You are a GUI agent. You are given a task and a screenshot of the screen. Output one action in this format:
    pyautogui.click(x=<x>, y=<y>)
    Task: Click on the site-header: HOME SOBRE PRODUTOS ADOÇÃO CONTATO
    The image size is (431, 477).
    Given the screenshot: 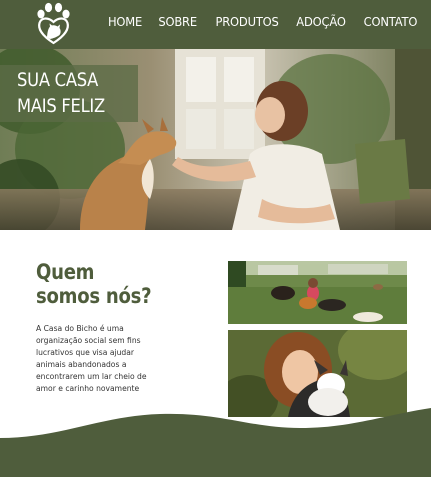 What is the action you would take?
    pyautogui.click(x=215, y=24)
    